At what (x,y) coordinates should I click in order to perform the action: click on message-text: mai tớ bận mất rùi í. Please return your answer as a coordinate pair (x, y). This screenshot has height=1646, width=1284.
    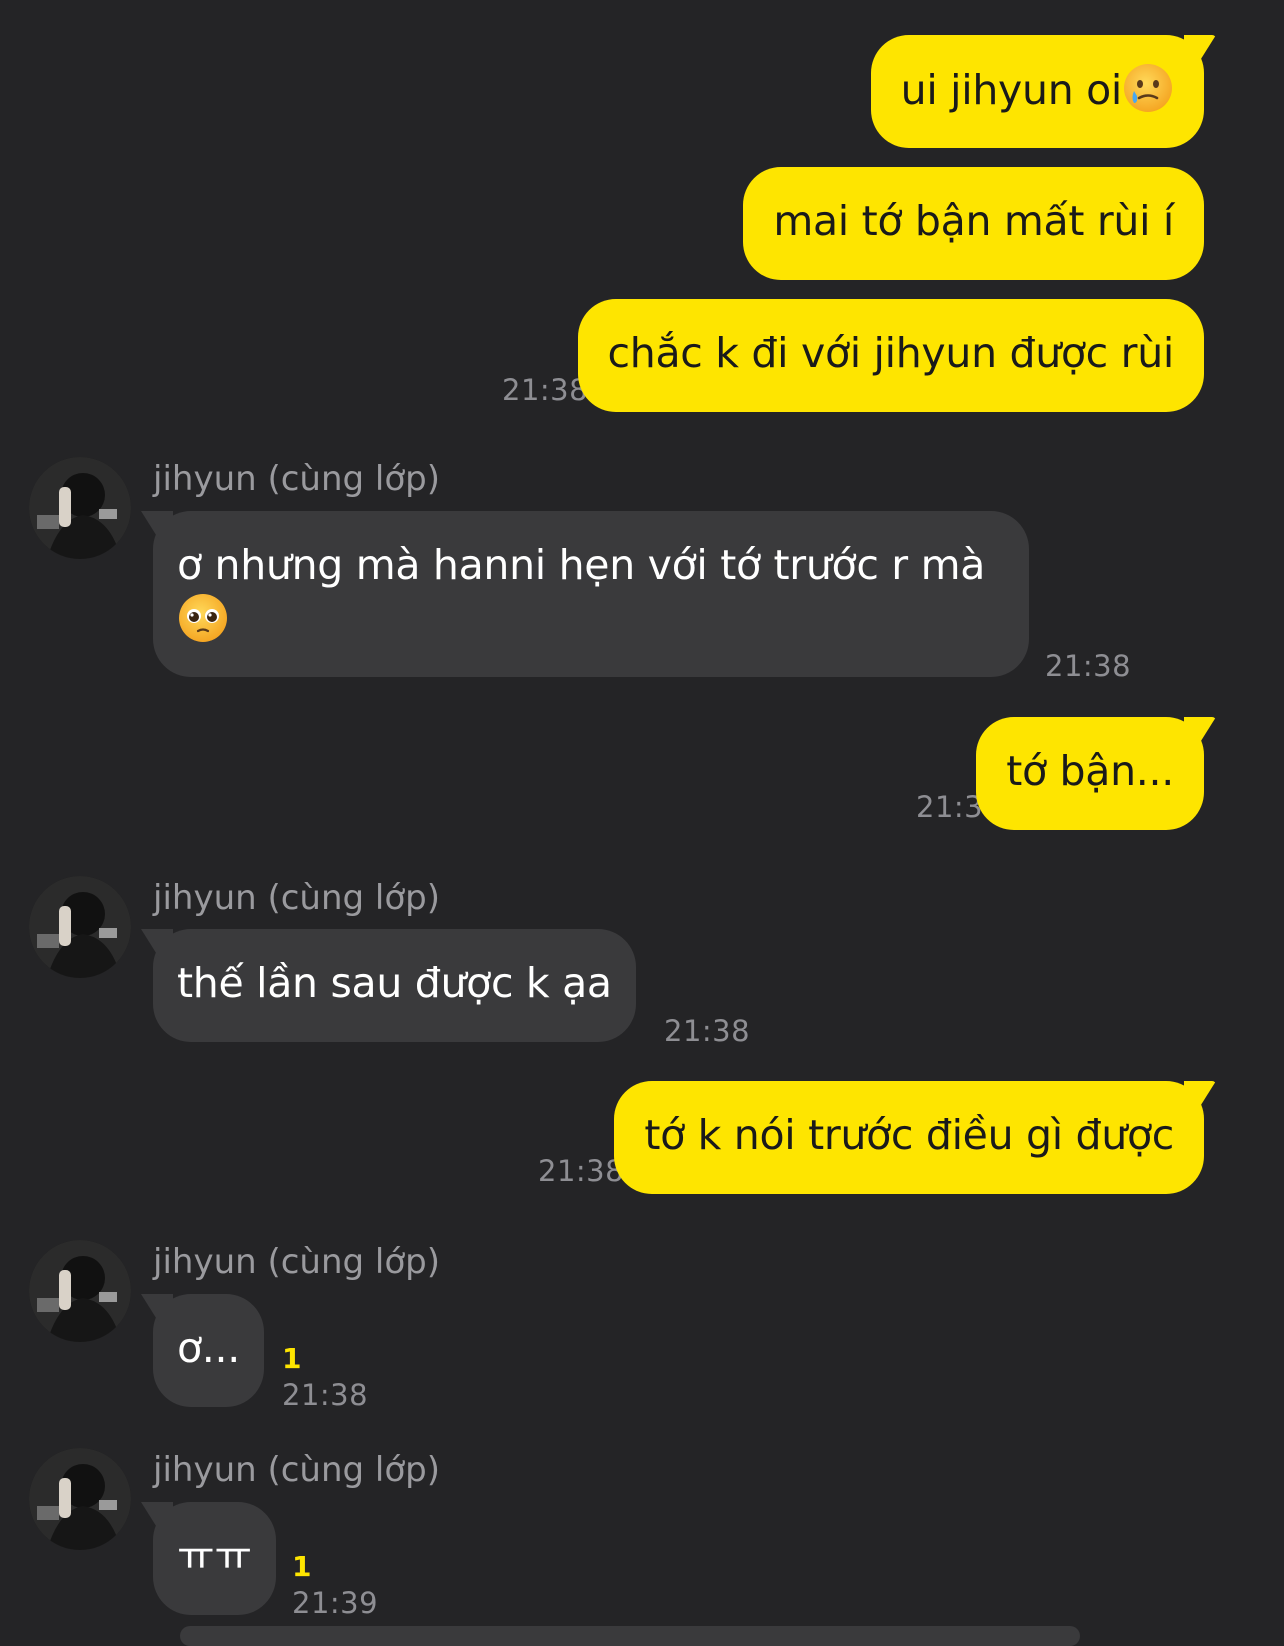
    Looking at the image, I should click on (973, 221).